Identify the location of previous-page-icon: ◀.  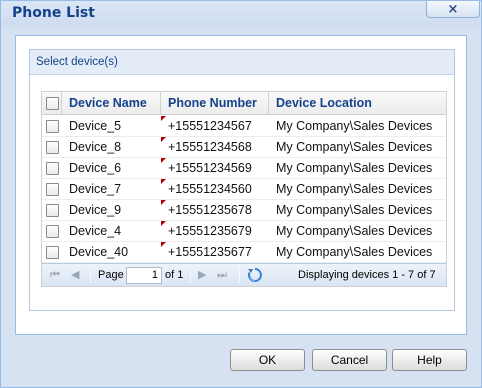
(75, 275).